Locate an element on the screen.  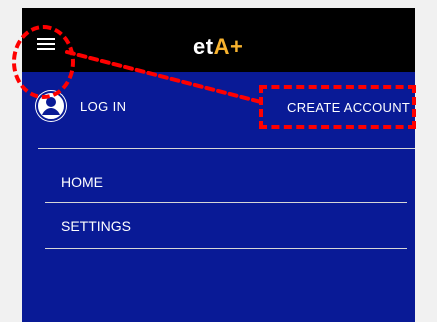
menu-item-label: HOME is located at coordinates (82, 182).